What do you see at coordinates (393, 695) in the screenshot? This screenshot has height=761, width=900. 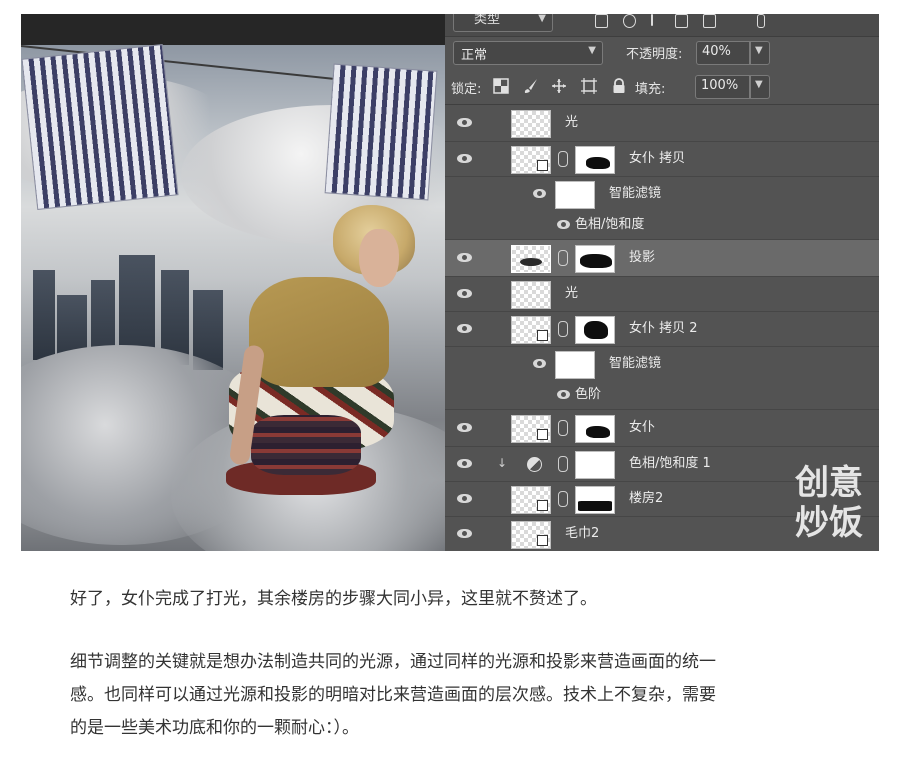 I see `article-paragraph-2-line-2: 感。也同样可以通过光源和投影的明暗对比来营造画面的层次感。技术上不复杂，需要` at bounding box center [393, 695].